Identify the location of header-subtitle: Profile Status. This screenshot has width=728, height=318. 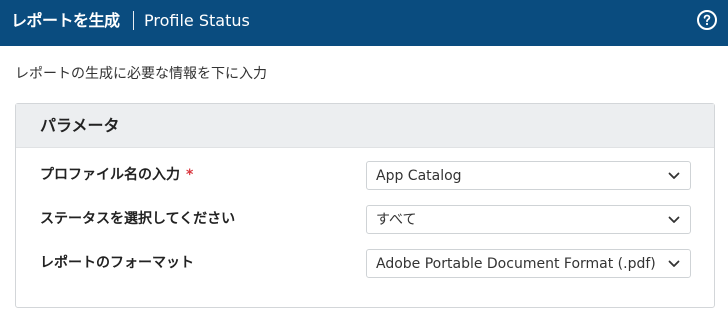
(197, 20).